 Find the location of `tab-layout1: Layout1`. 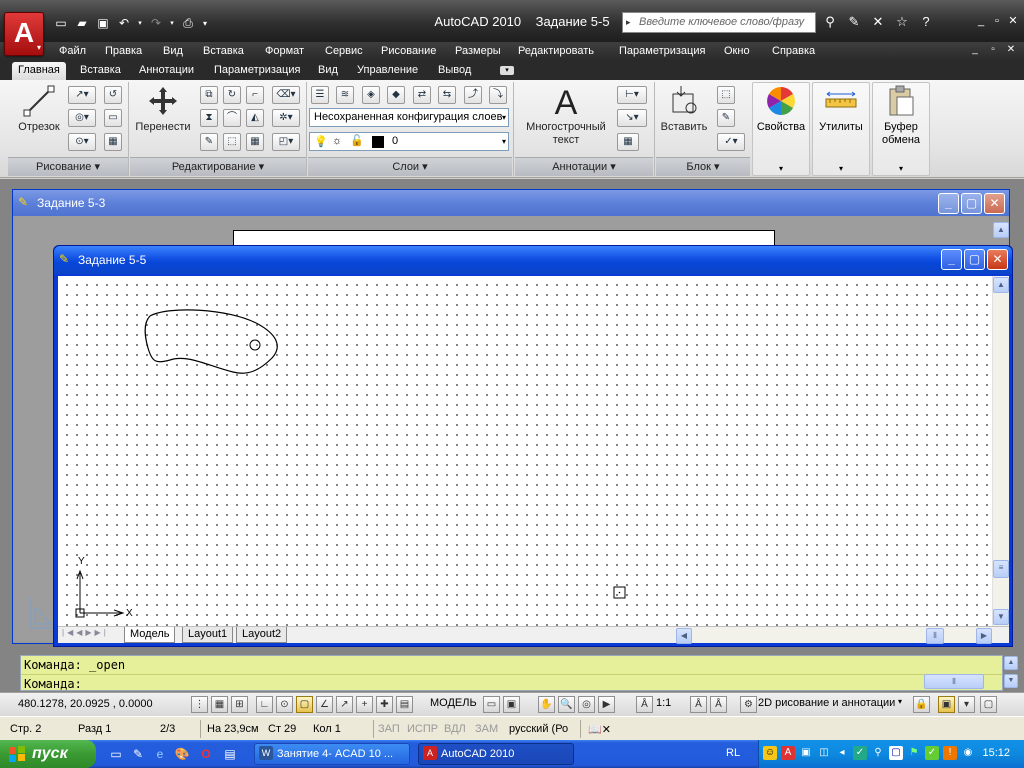

tab-layout1: Layout1 is located at coordinates (208, 635).